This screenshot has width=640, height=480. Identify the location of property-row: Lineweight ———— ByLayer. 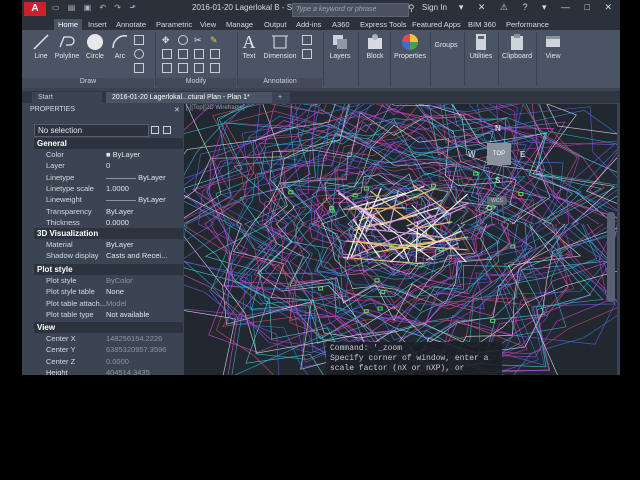
(107, 199).